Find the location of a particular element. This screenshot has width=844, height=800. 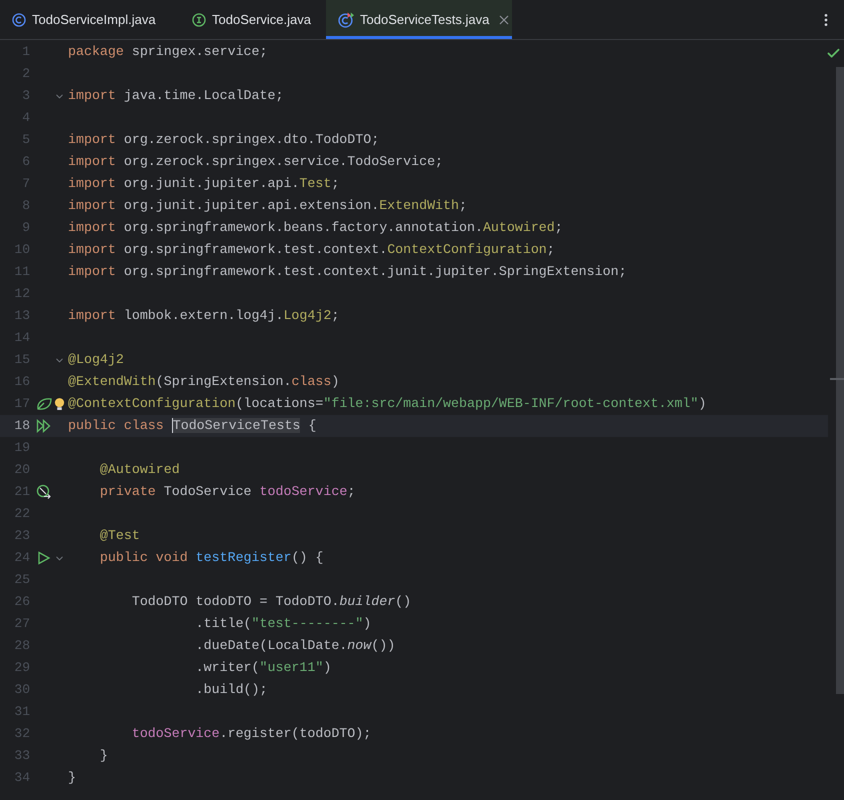

run-all-icon is located at coordinates (44, 426).